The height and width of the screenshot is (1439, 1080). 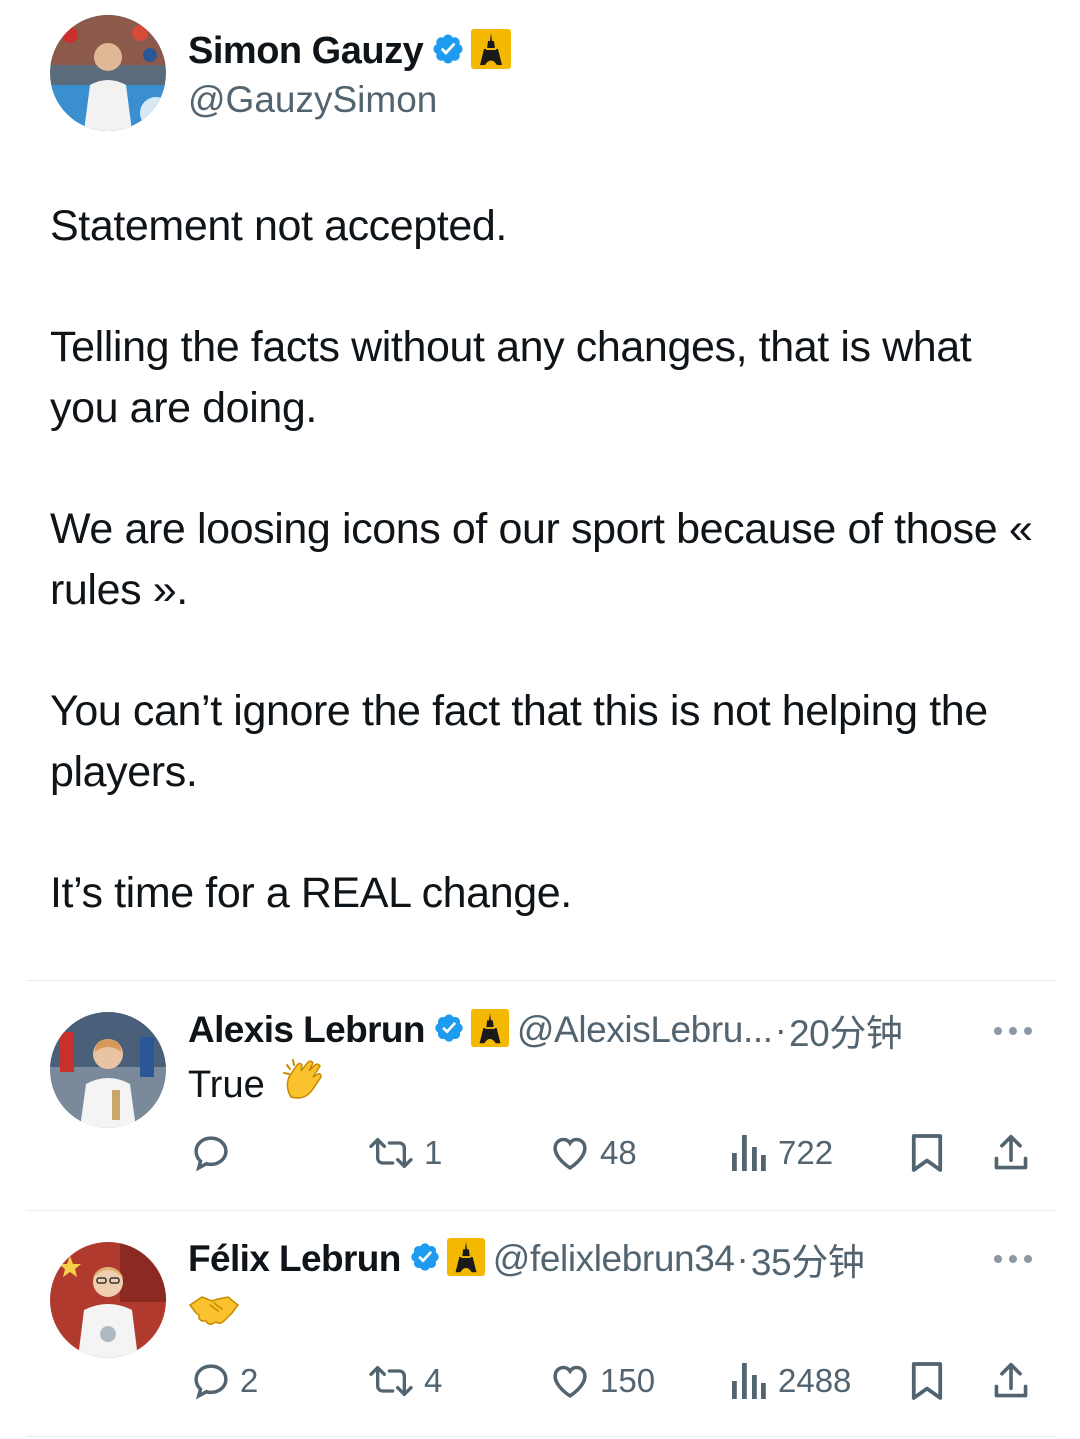 I want to click on reply-button: 2, so click(x=224, y=1381).